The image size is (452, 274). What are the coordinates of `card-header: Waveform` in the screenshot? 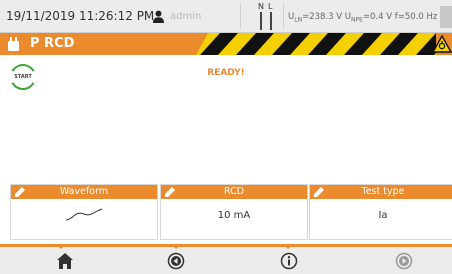 It's located at (84, 192).